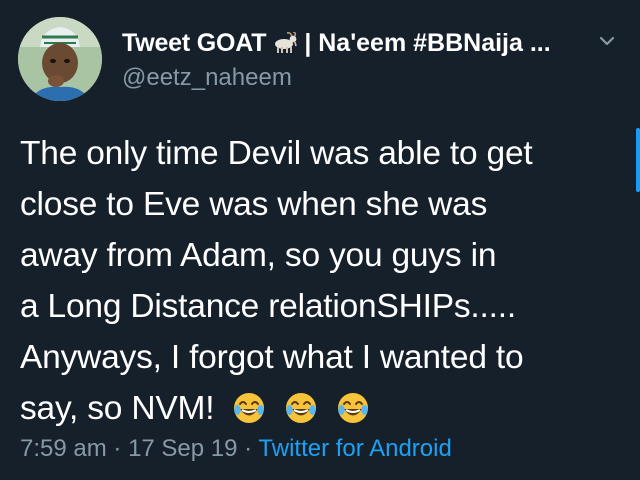 This screenshot has width=640, height=480. Describe the element at coordinates (607, 41) in the screenshot. I see `chevron-down-icon` at that location.